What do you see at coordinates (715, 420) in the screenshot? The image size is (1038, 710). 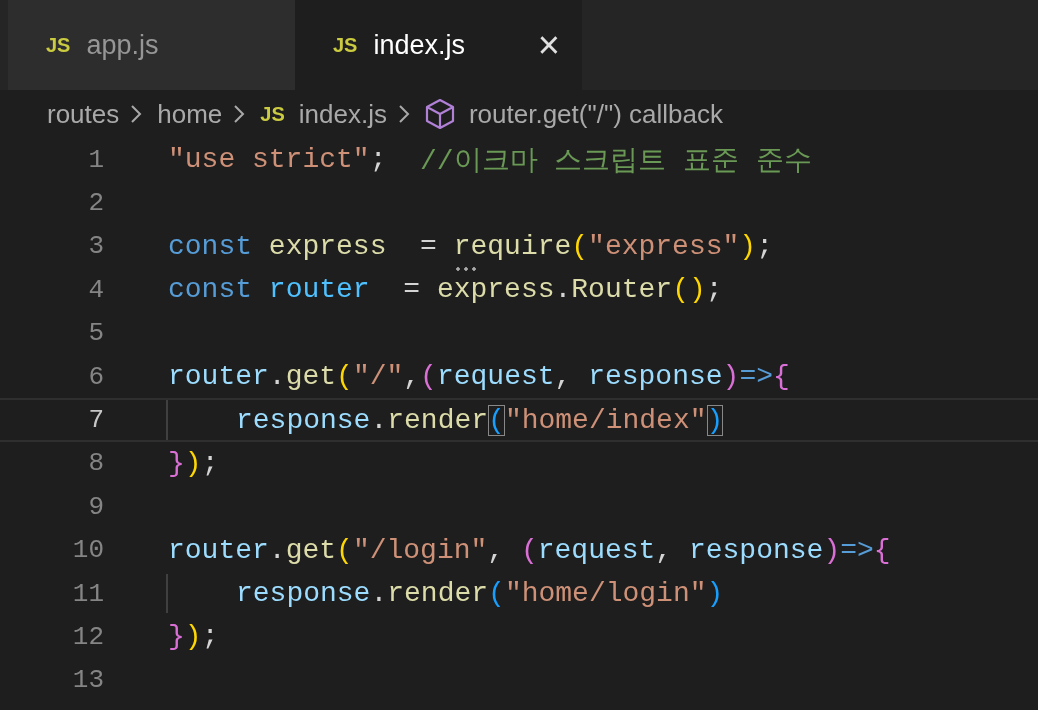 I see `matched-bracket: )` at bounding box center [715, 420].